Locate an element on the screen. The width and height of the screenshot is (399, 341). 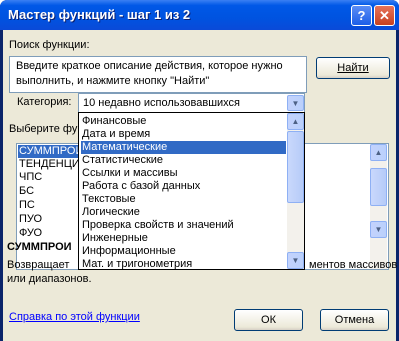
dropdown-item: Дата и время is located at coordinates (183, 134).